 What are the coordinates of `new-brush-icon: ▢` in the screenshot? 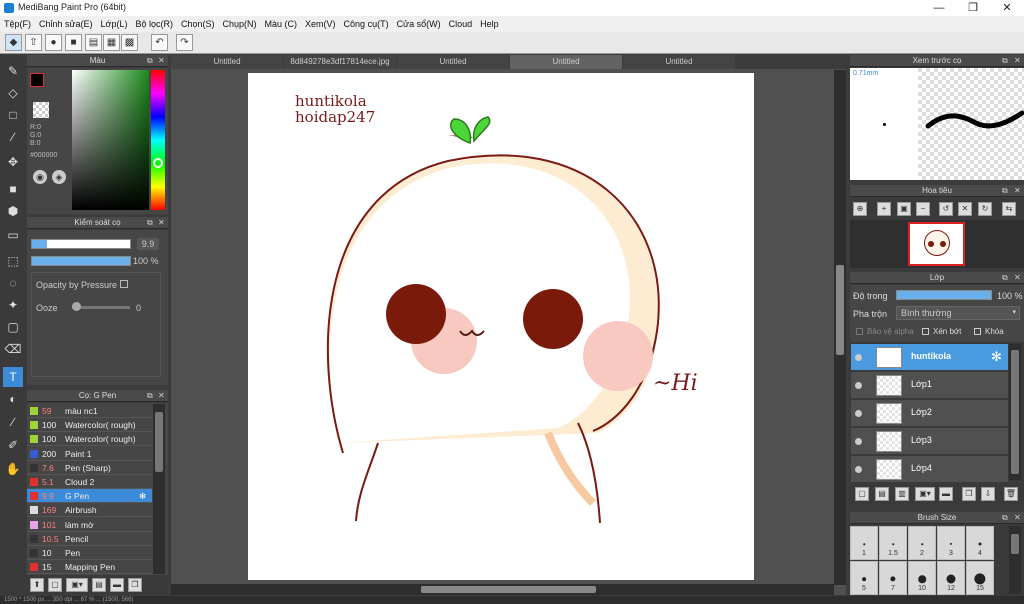 It's located at (55, 585).